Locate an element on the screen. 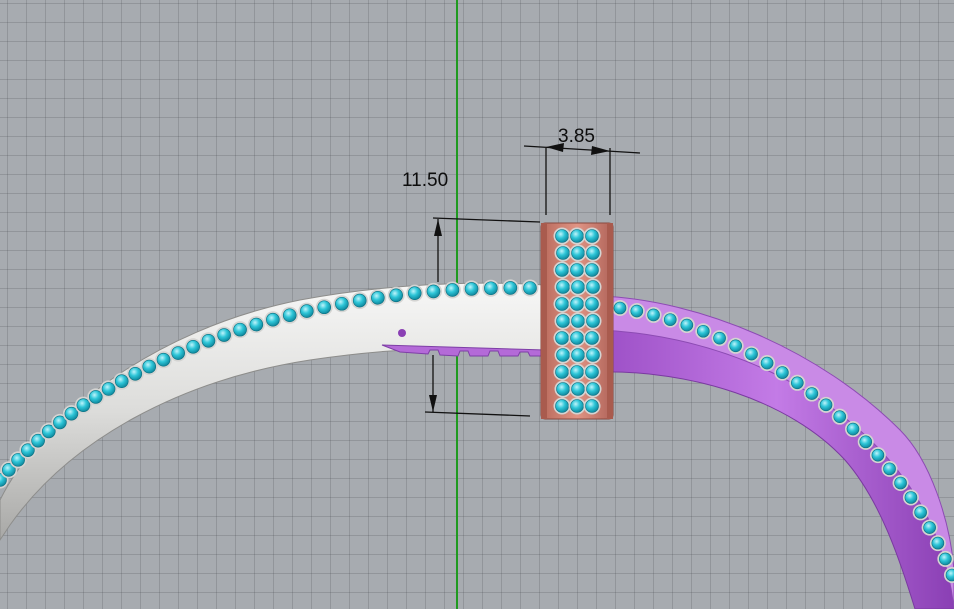  marker-dot is located at coordinates (402, 333).